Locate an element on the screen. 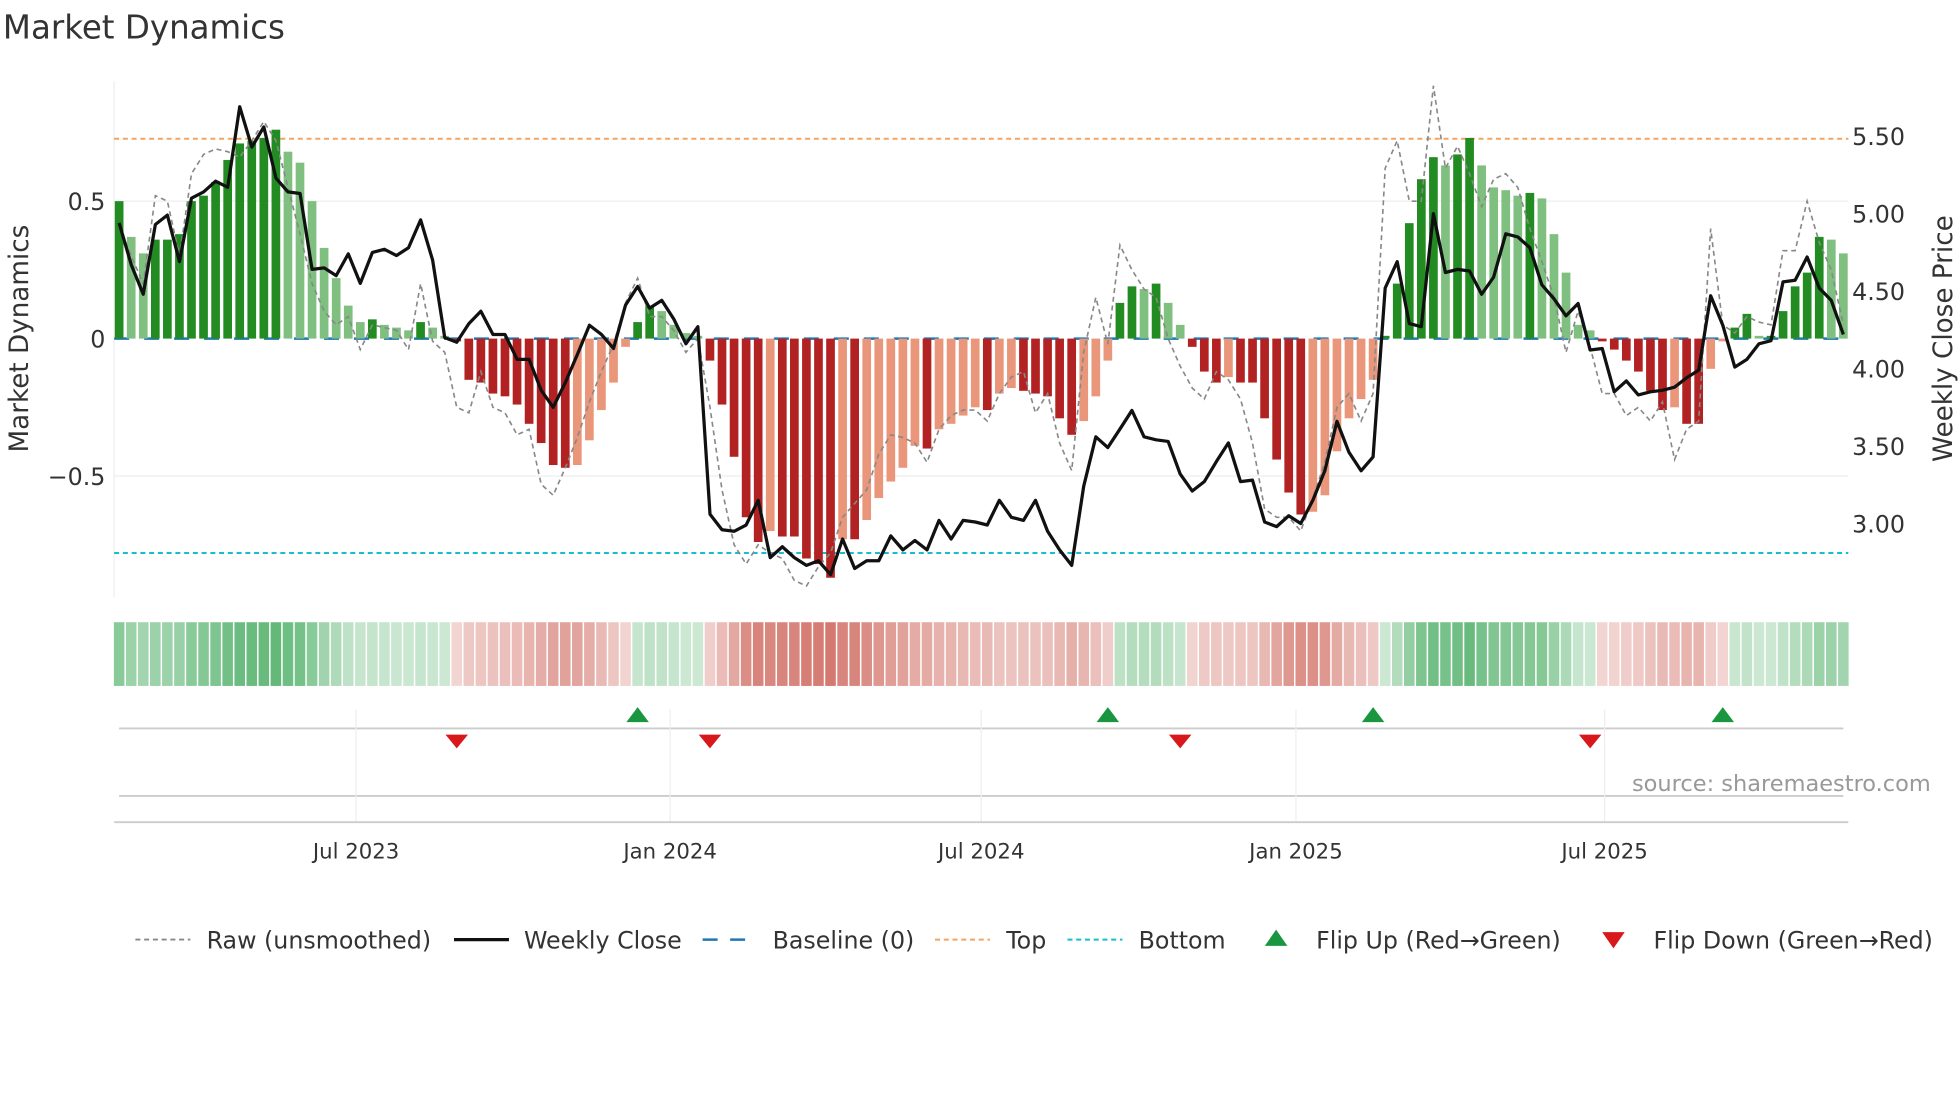 The height and width of the screenshot is (1106, 1960). legend-label: Flip Up (Red→Green) is located at coordinates (1438, 940).